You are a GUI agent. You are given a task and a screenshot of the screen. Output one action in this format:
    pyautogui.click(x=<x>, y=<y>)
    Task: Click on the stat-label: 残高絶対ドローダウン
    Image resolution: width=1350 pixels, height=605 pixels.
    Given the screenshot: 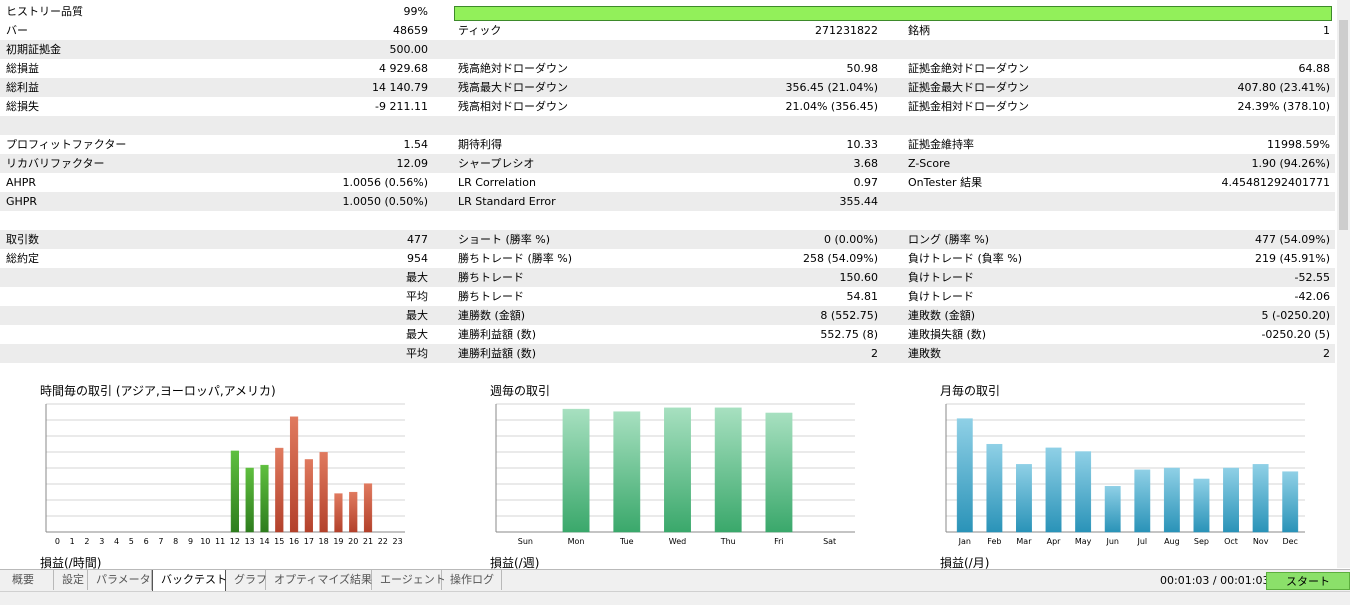 What is the action you would take?
    pyautogui.click(x=513, y=68)
    